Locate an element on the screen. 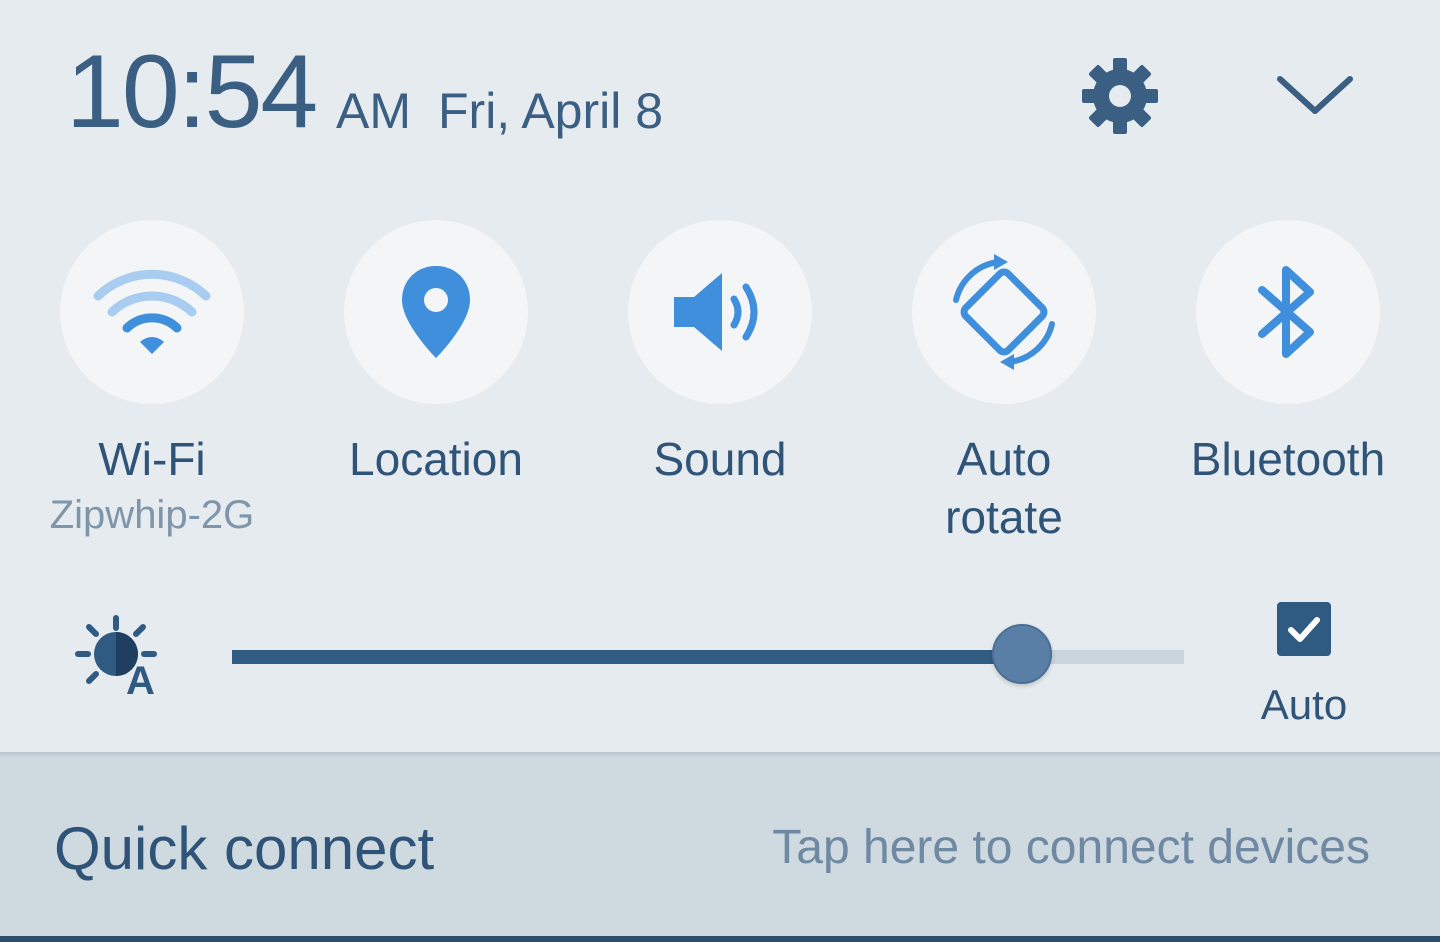 Image resolution: width=1440 pixels, height=942 pixels. checkmark-icon is located at coordinates (1304, 629).